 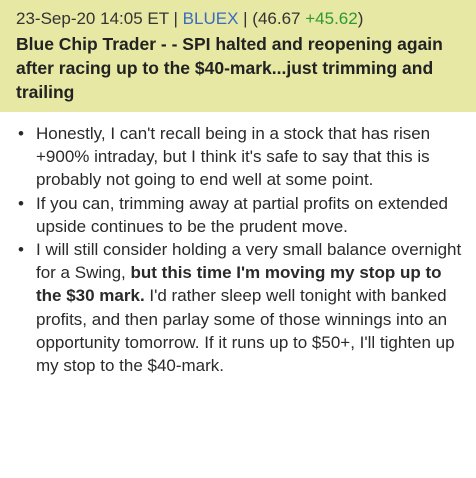 I want to click on timestamp: 23-Sep-20 14:05 ET, so click(x=92, y=18).